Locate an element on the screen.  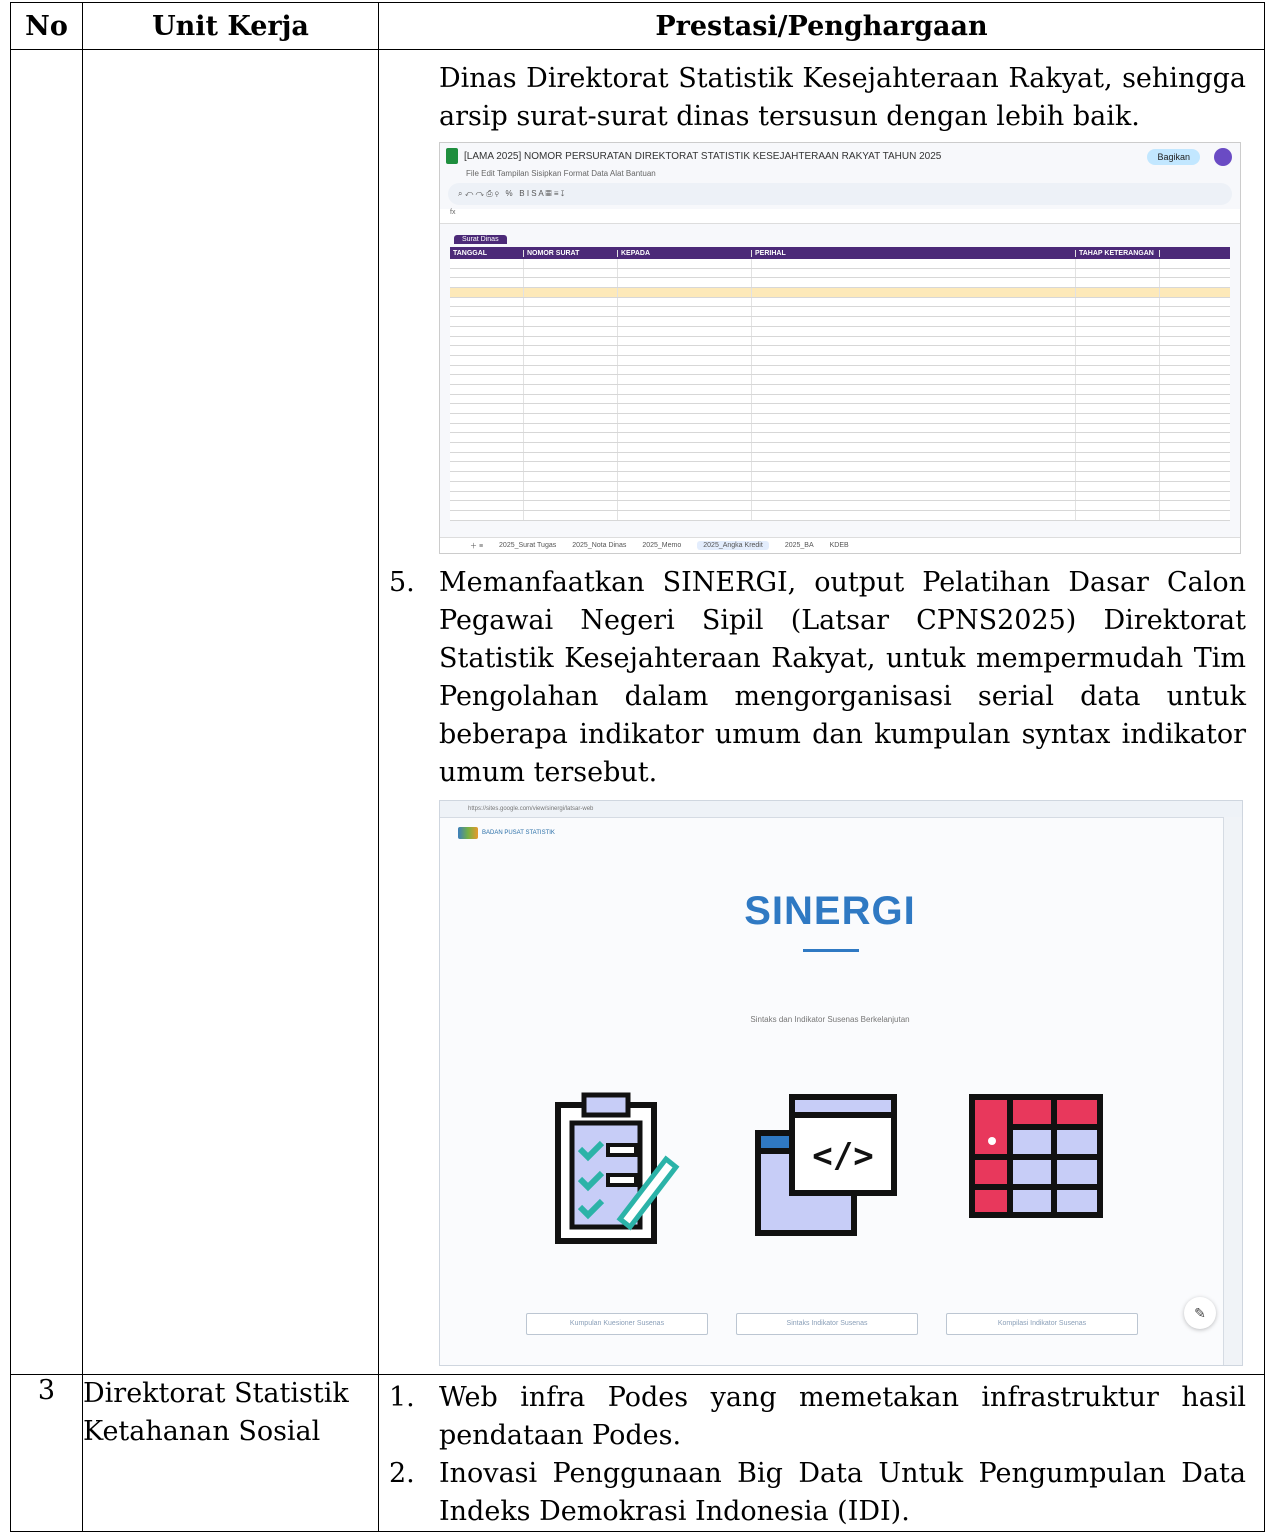
avatar is located at coordinates (1223, 157).